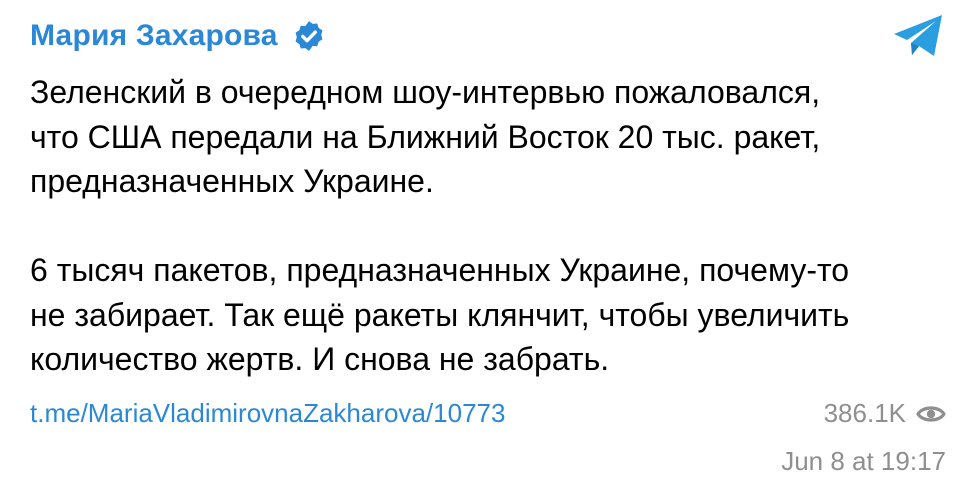 The image size is (972, 494). I want to click on telegram-logo-icon, so click(918, 35).